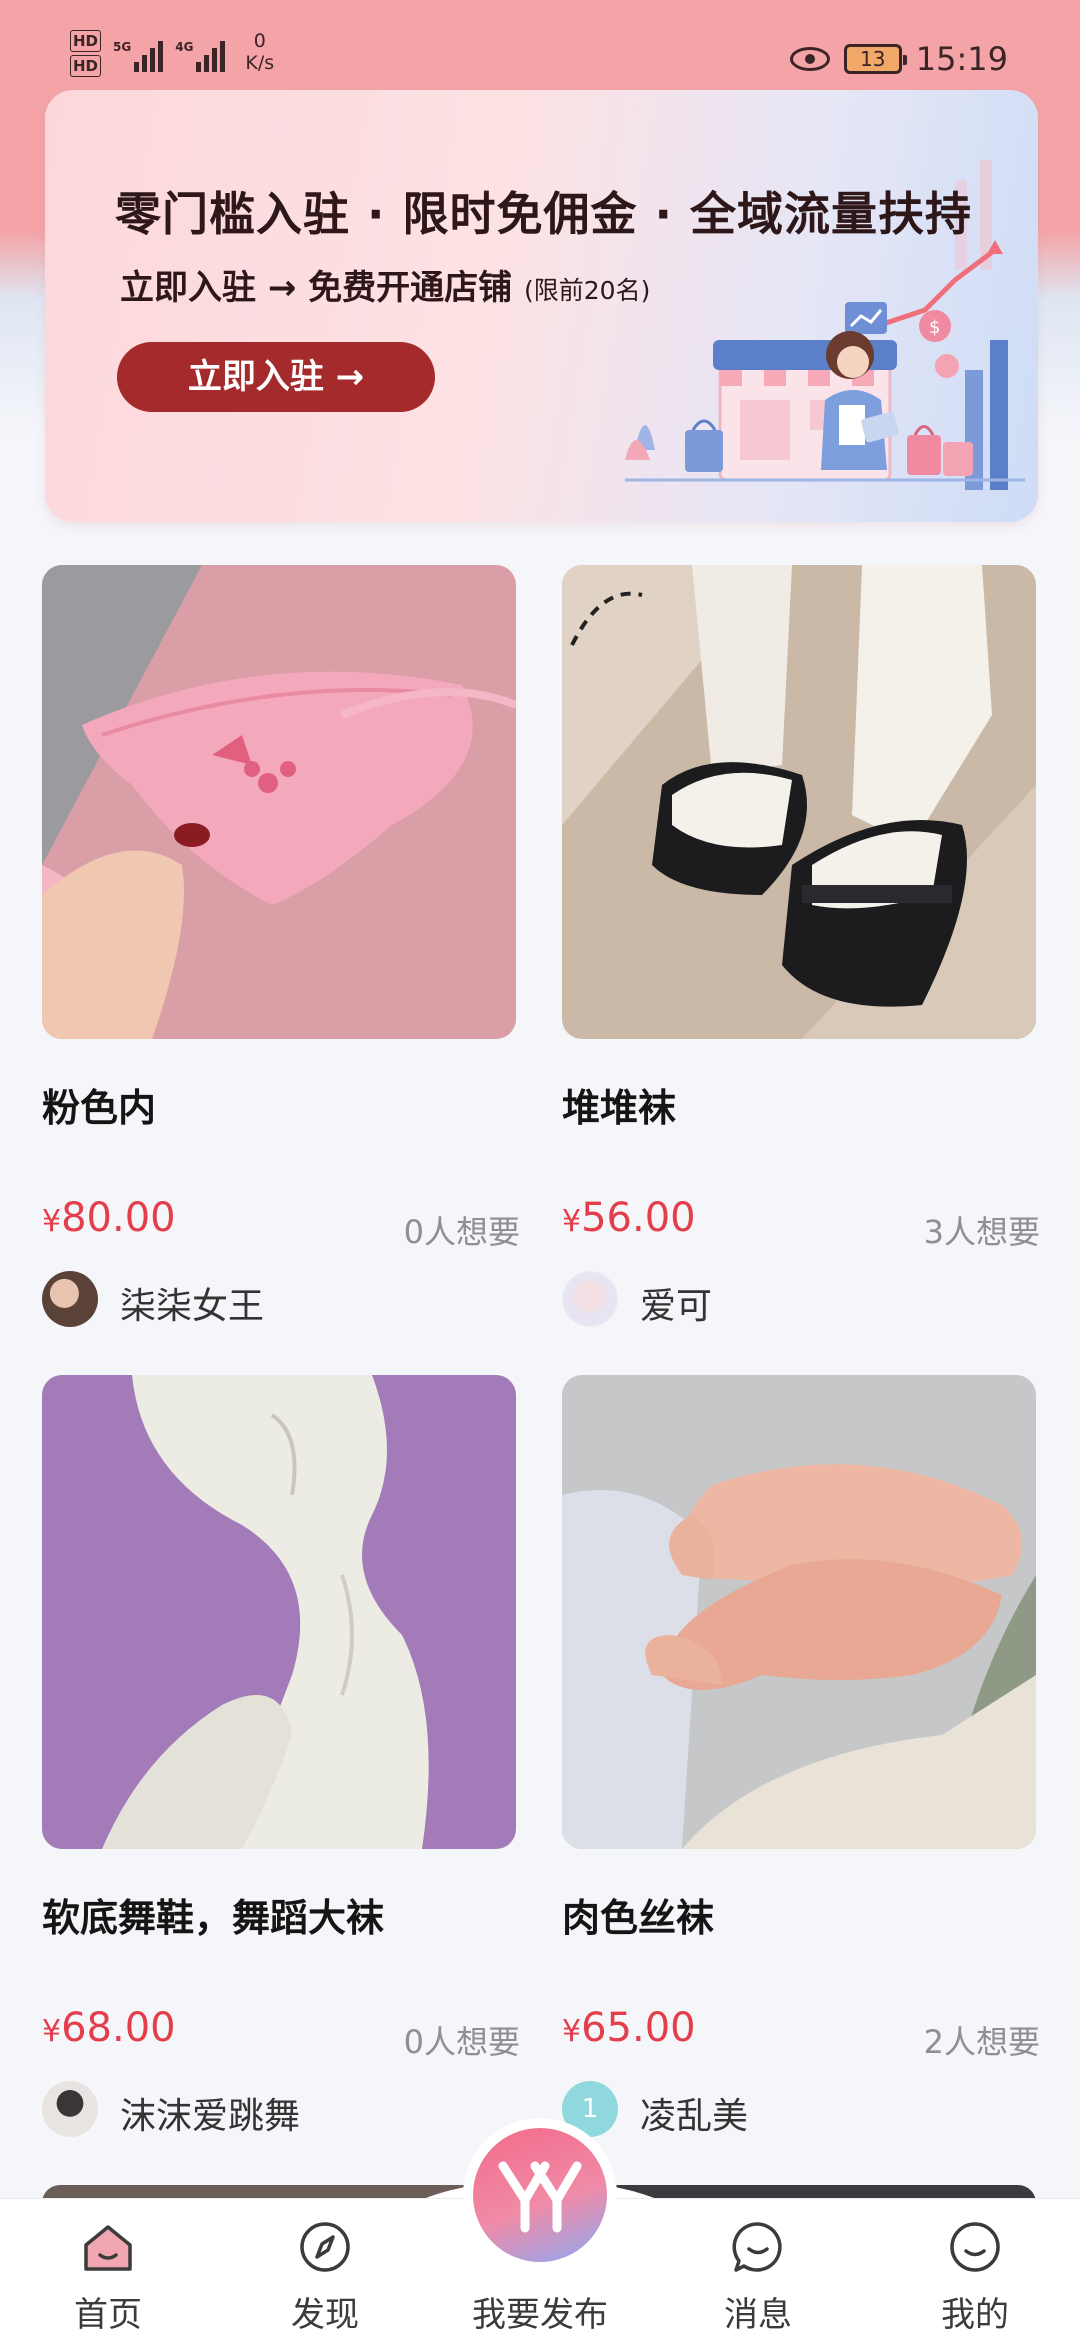 The image size is (1080, 2340). What do you see at coordinates (619, 1104) in the screenshot?
I see `product-title: 堆堆袜` at bounding box center [619, 1104].